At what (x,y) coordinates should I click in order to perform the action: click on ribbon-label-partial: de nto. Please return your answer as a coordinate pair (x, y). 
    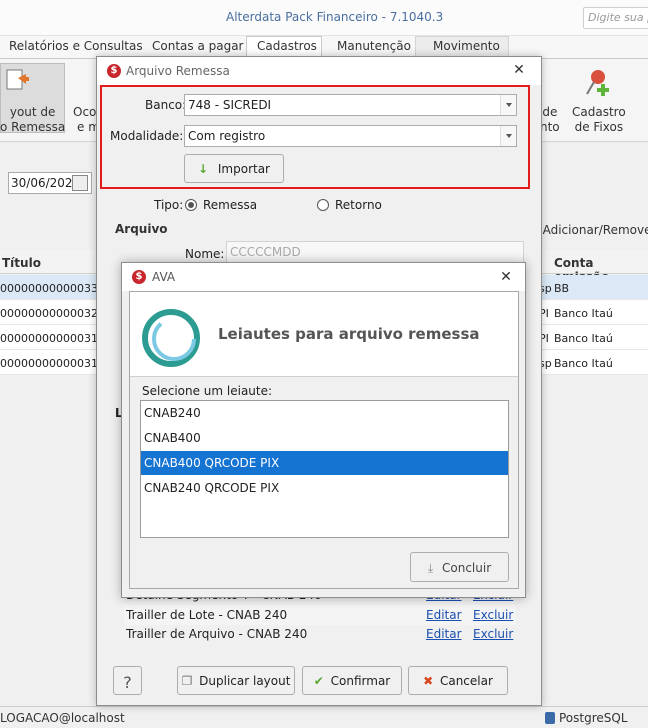
    Looking at the image, I should click on (550, 120).